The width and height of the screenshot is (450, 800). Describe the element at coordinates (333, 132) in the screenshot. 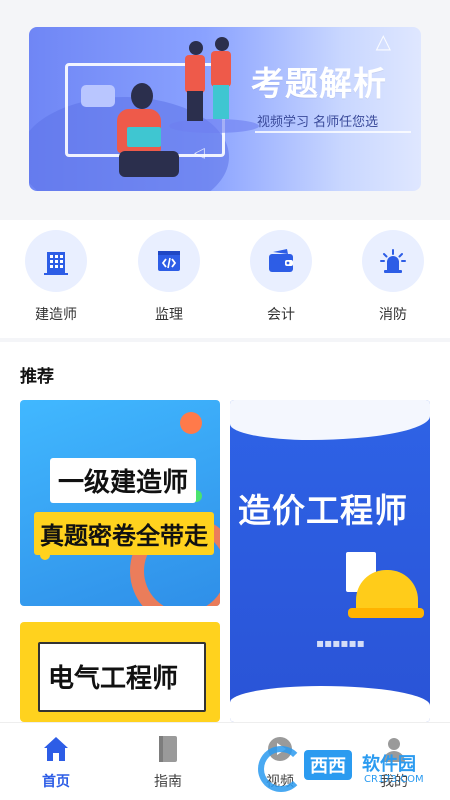

I see `banner-divider` at that location.